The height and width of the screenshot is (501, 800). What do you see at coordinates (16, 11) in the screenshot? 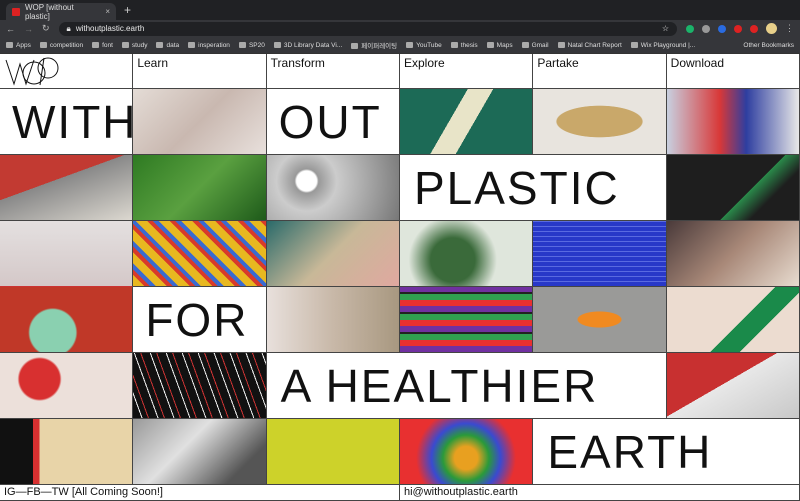
I see `favicon-icon` at bounding box center [16, 11].